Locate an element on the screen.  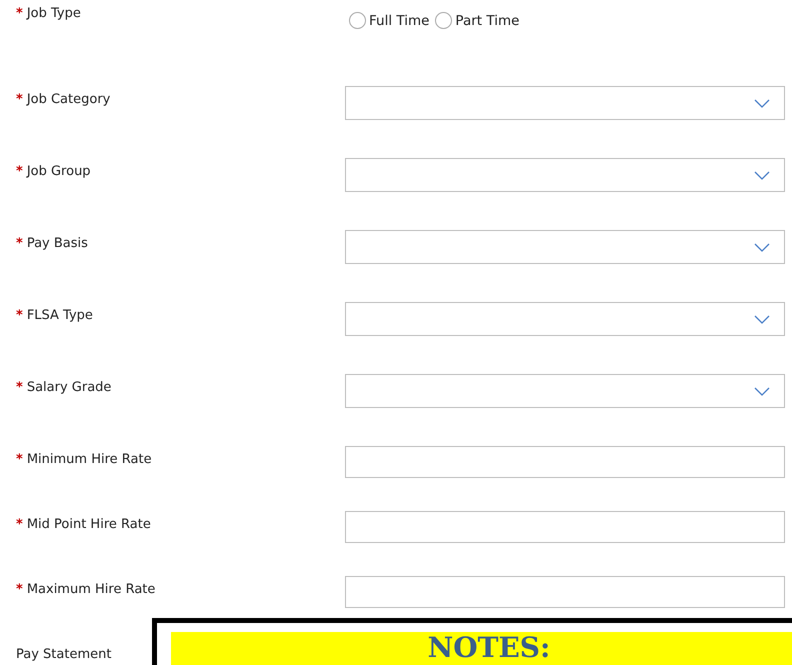
field-label: * Maximum Hire Rate is located at coordinates (86, 589).